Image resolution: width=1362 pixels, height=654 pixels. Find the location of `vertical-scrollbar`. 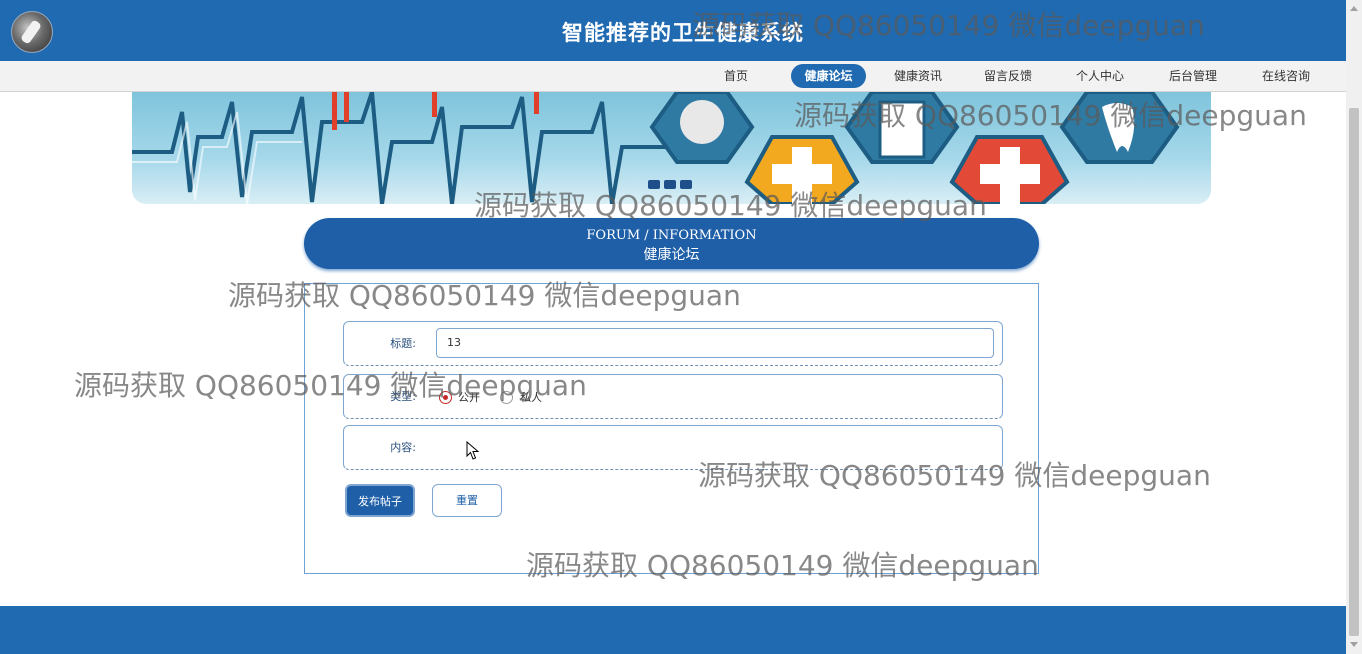

vertical-scrollbar is located at coordinates (1354, 327).